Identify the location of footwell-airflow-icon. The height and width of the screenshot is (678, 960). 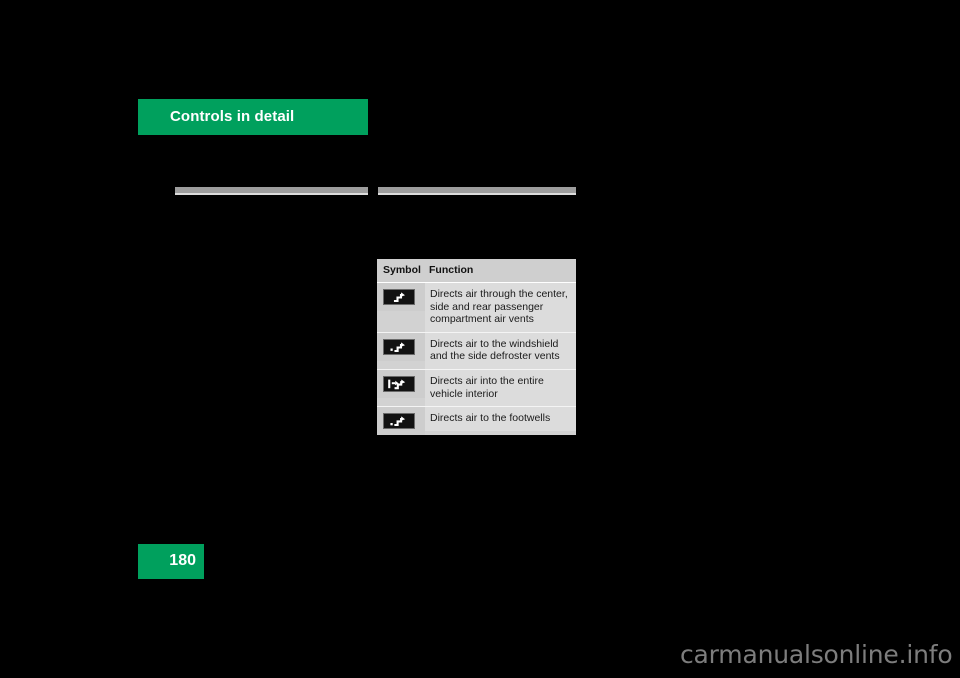
(399, 421).